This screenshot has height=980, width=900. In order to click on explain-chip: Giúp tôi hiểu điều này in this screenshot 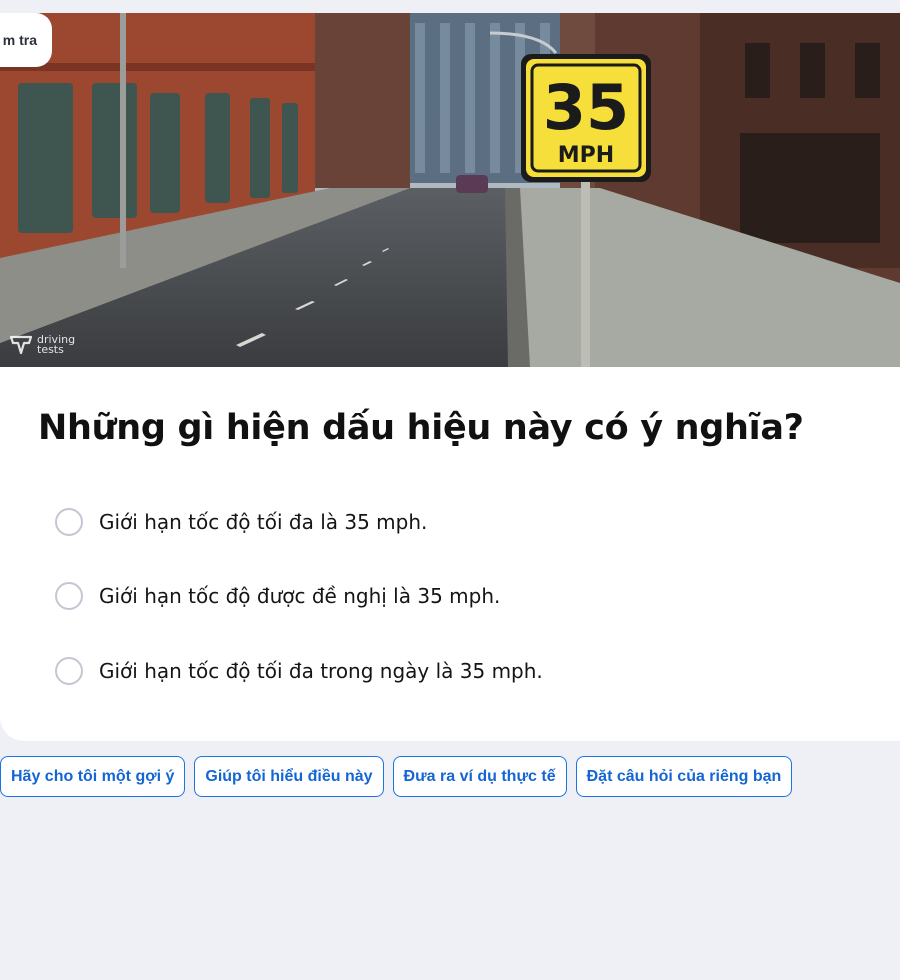, I will do `click(289, 776)`.